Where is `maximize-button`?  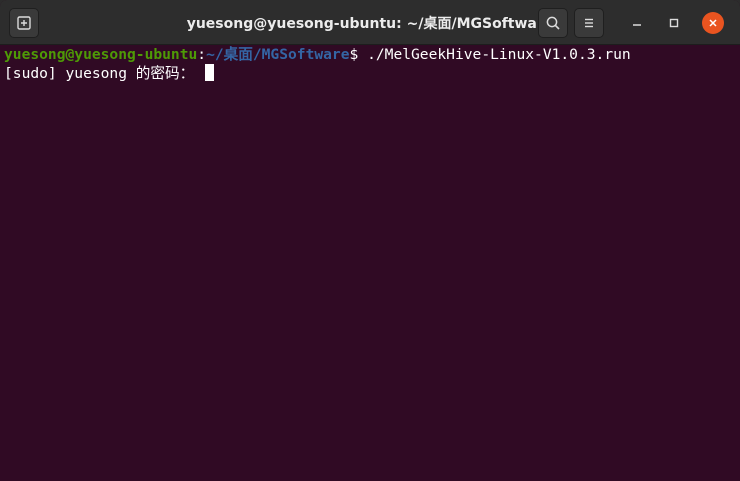 maximize-button is located at coordinates (674, 23).